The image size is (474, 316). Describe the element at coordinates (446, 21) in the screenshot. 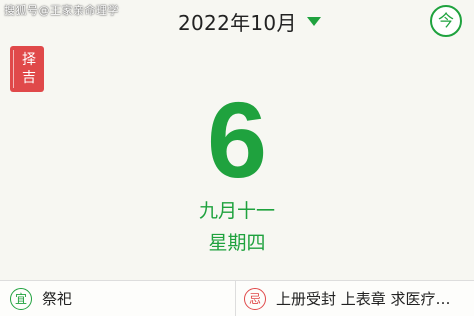

I see `today-button: 今` at that location.